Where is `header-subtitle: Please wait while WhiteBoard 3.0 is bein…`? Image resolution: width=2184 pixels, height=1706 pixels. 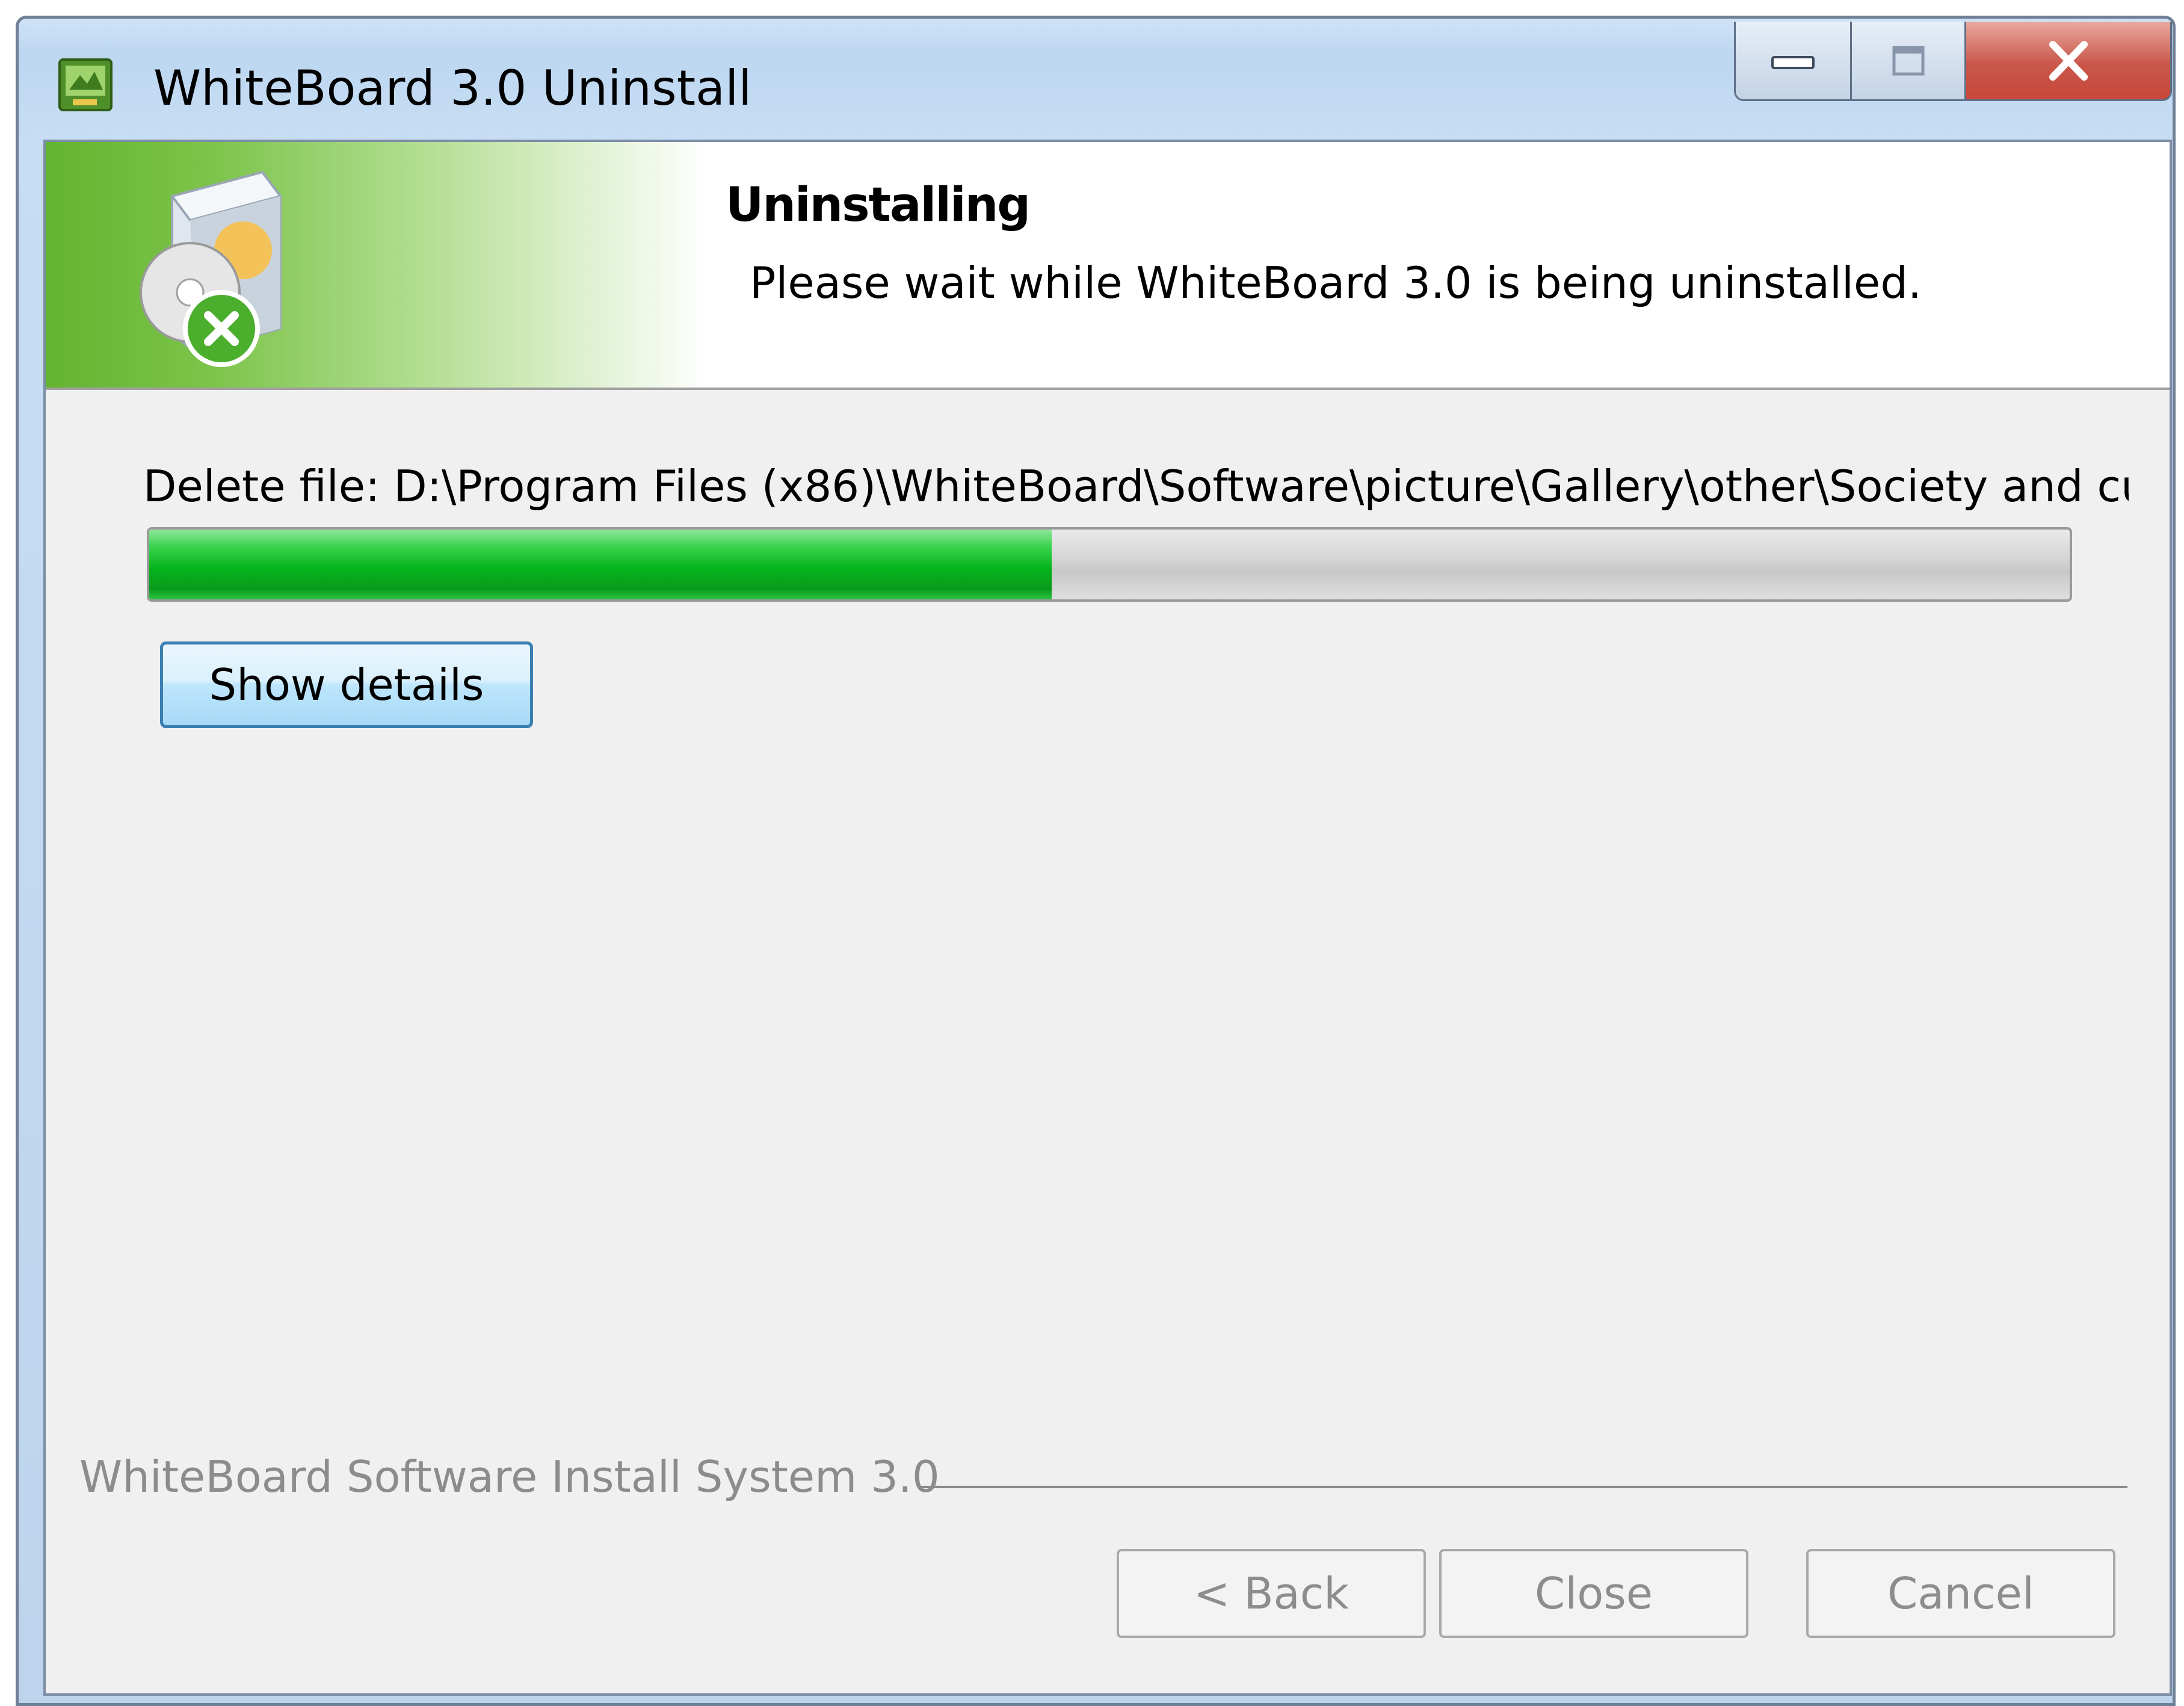 header-subtitle: Please wait while WhiteBoard 3.0 is bein… is located at coordinates (1336, 283).